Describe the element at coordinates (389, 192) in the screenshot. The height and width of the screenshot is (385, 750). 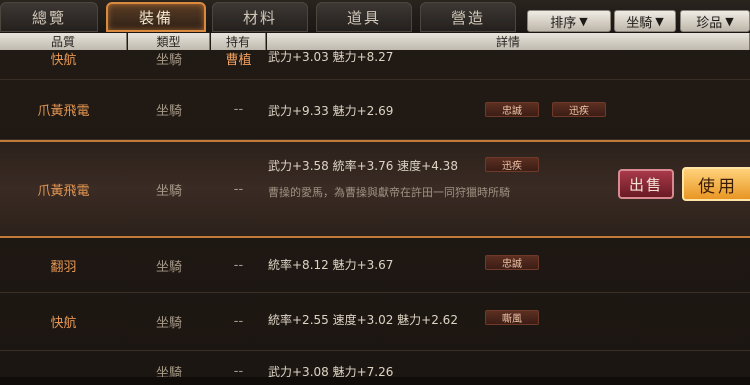
I see `item-description: 曹操的愛馬，為曹操與獻帝在許田一同狩獵時所騎` at that location.